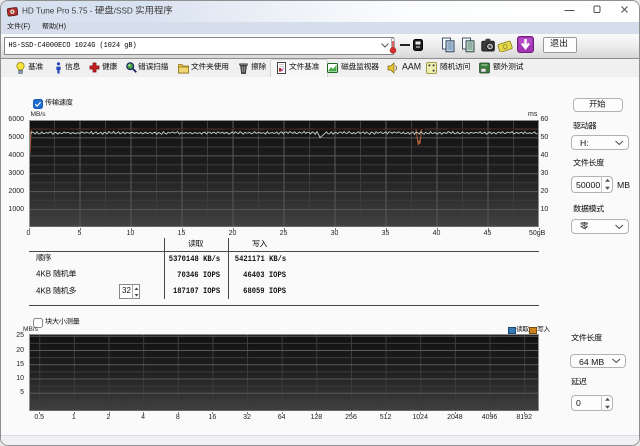 This screenshot has width=640, height=446. What do you see at coordinates (61, 25) in the screenshot?
I see `svg-text: (H)` at bounding box center [61, 25].